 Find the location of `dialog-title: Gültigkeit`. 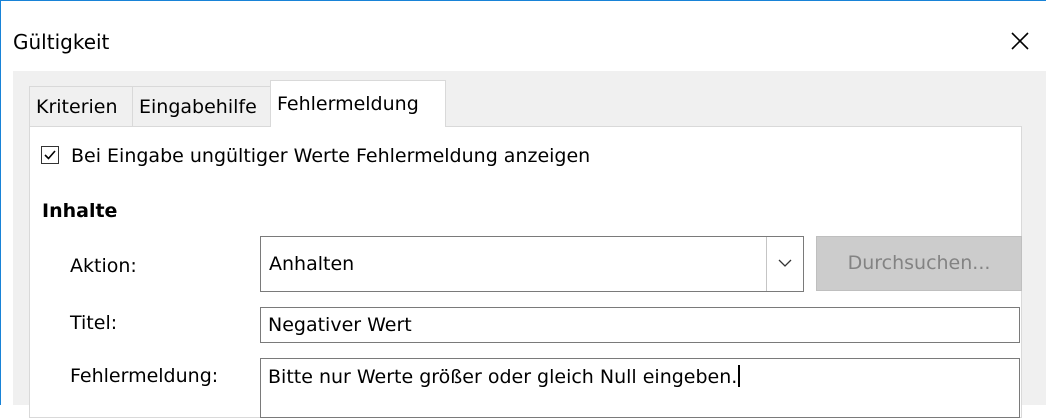

dialog-title: Gültigkeit is located at coordinates (61, 42).